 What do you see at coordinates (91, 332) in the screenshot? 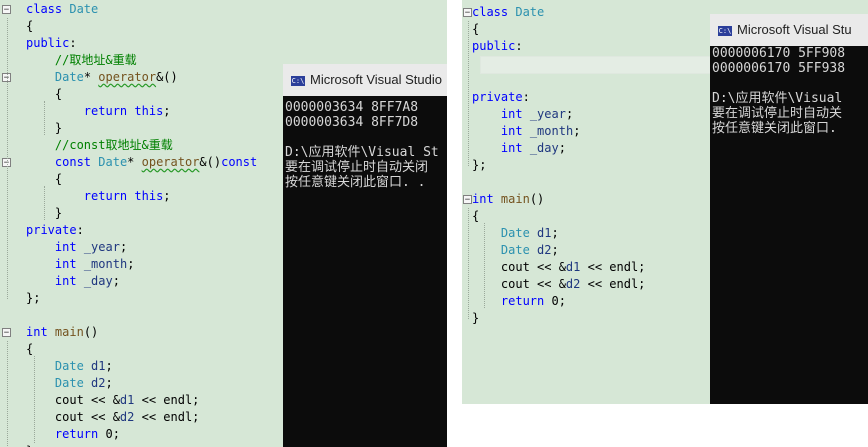
I see `code-token: ()` at bounding box center [91, 332].